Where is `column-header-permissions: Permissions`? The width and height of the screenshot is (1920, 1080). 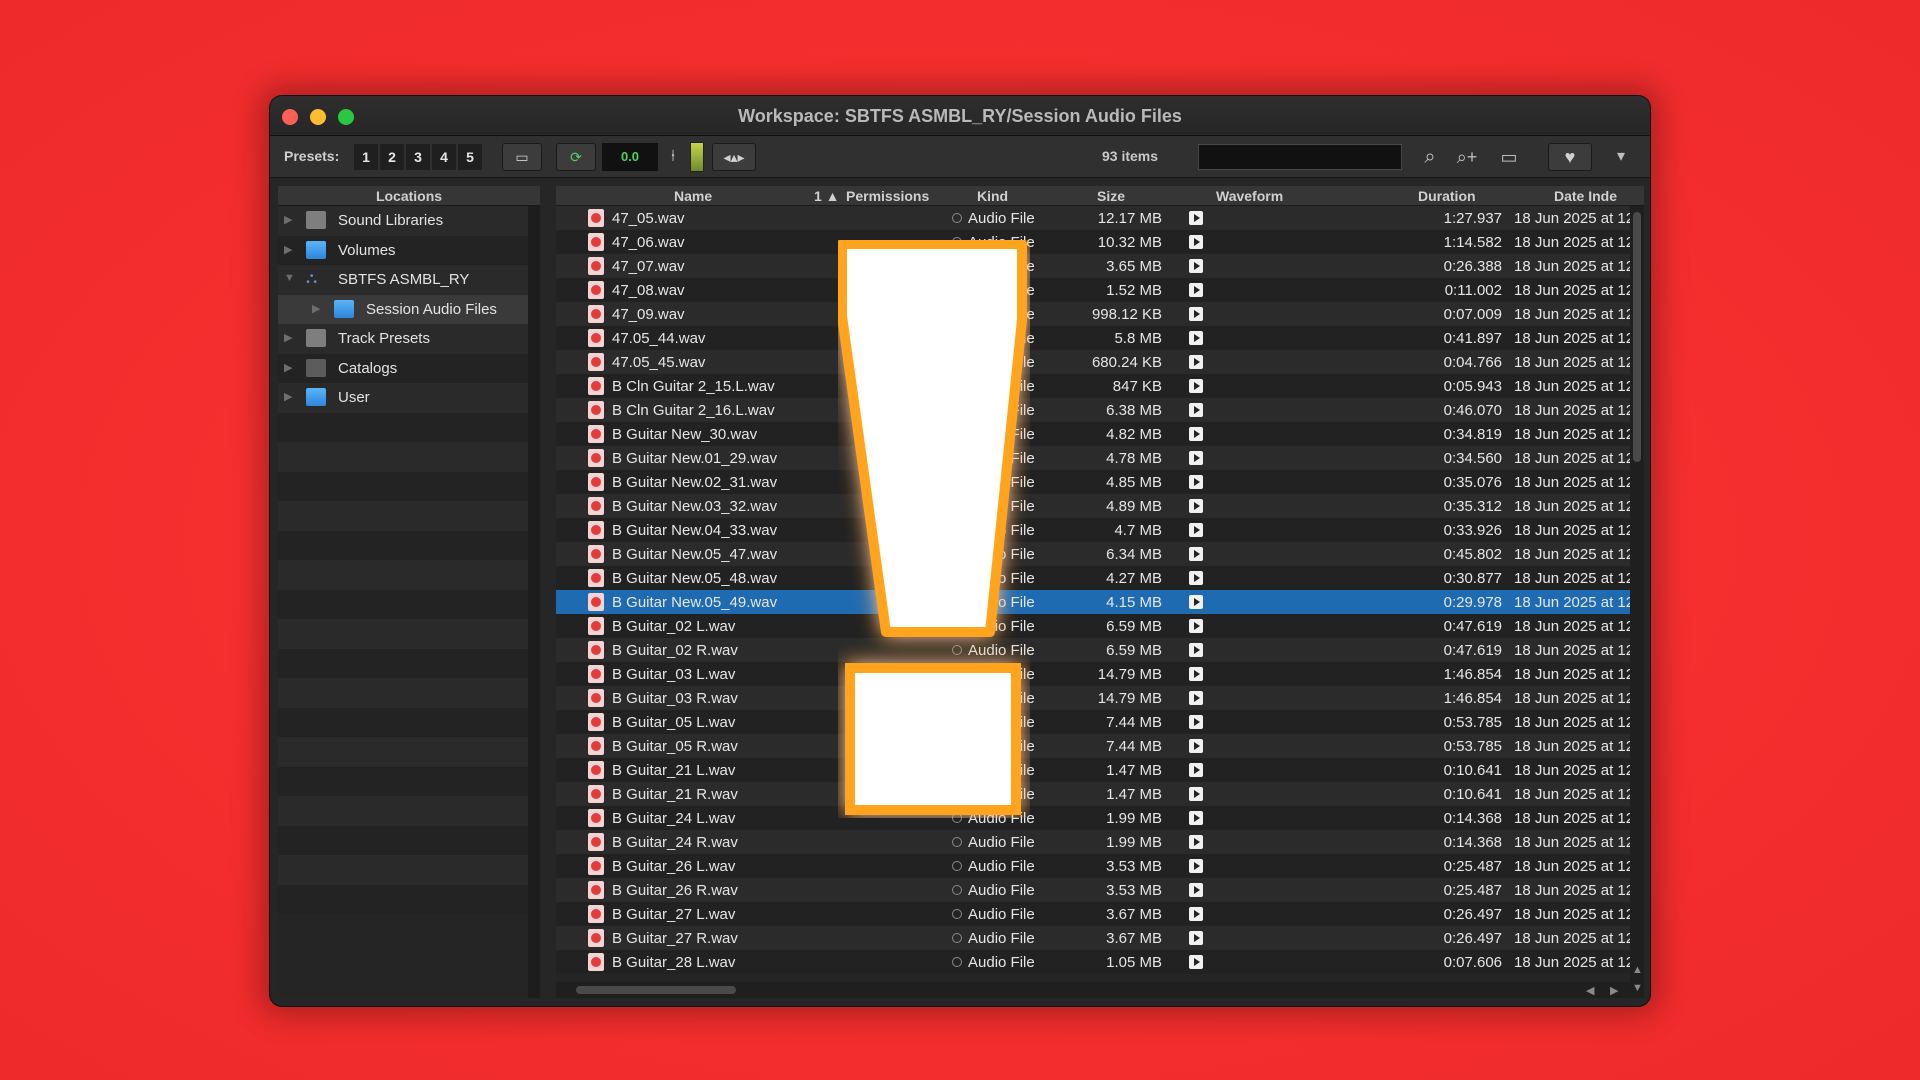 column-header-permissions: Permissions is located at coordinates (887, 196).